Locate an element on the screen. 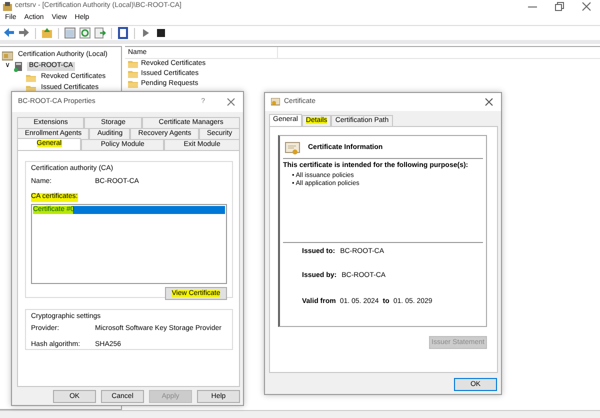 This screenshot has height=418, width=600. app-icon is located at coordinates (7, 6).